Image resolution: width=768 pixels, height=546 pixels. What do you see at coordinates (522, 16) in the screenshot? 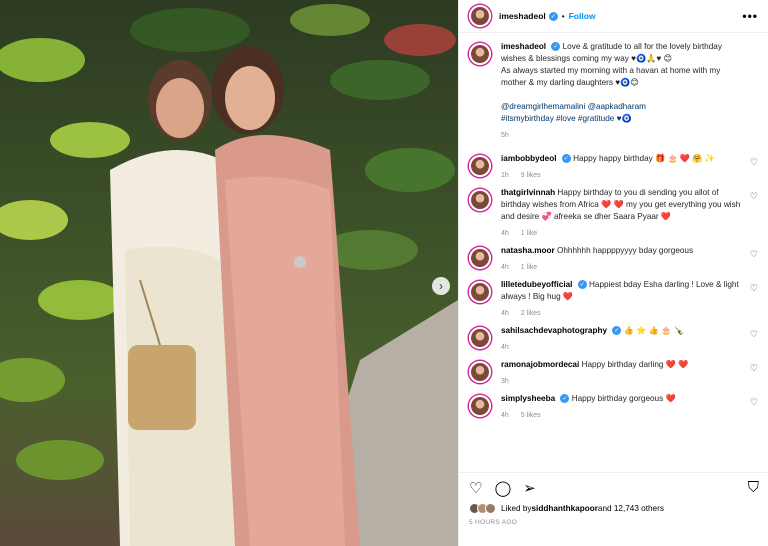
I see `author-username: imeshadeol` at bounding box center [522, 16].